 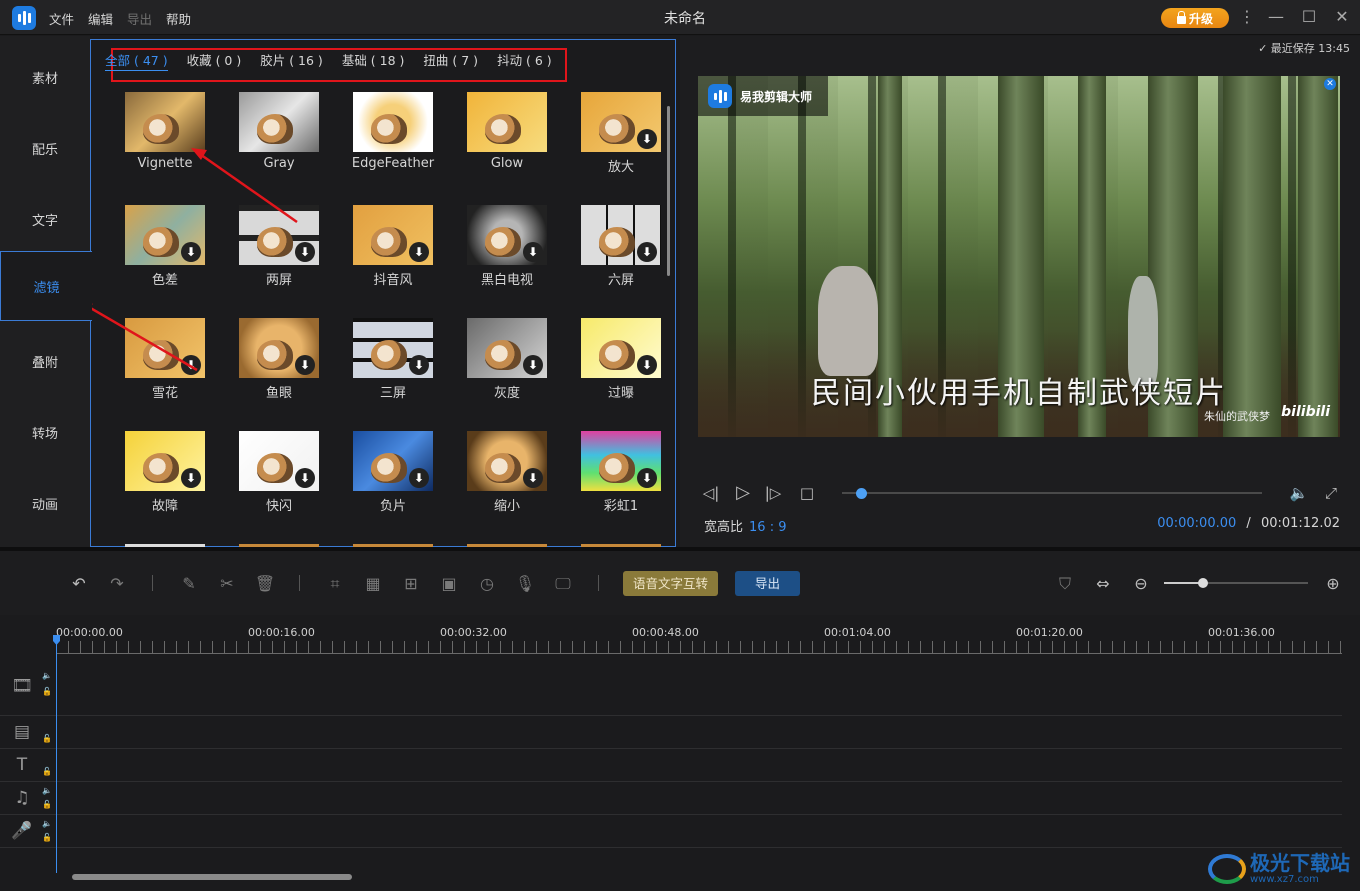 I want to click on tab-basic: 基础 ( 18 ), so click(x=373, y=60).